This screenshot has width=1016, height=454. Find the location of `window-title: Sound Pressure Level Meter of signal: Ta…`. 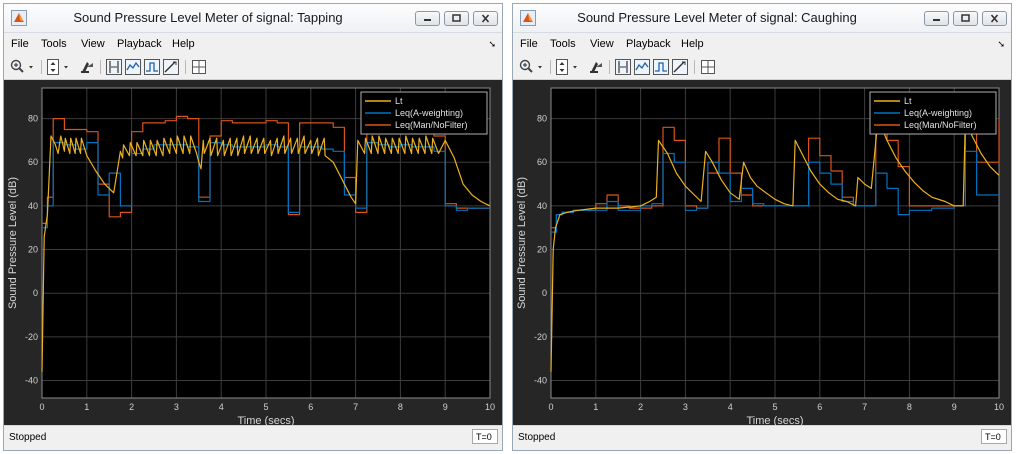

window-title: Sound Pressure Level Meter of signal: Ta… is located at coordinates (208, 17).